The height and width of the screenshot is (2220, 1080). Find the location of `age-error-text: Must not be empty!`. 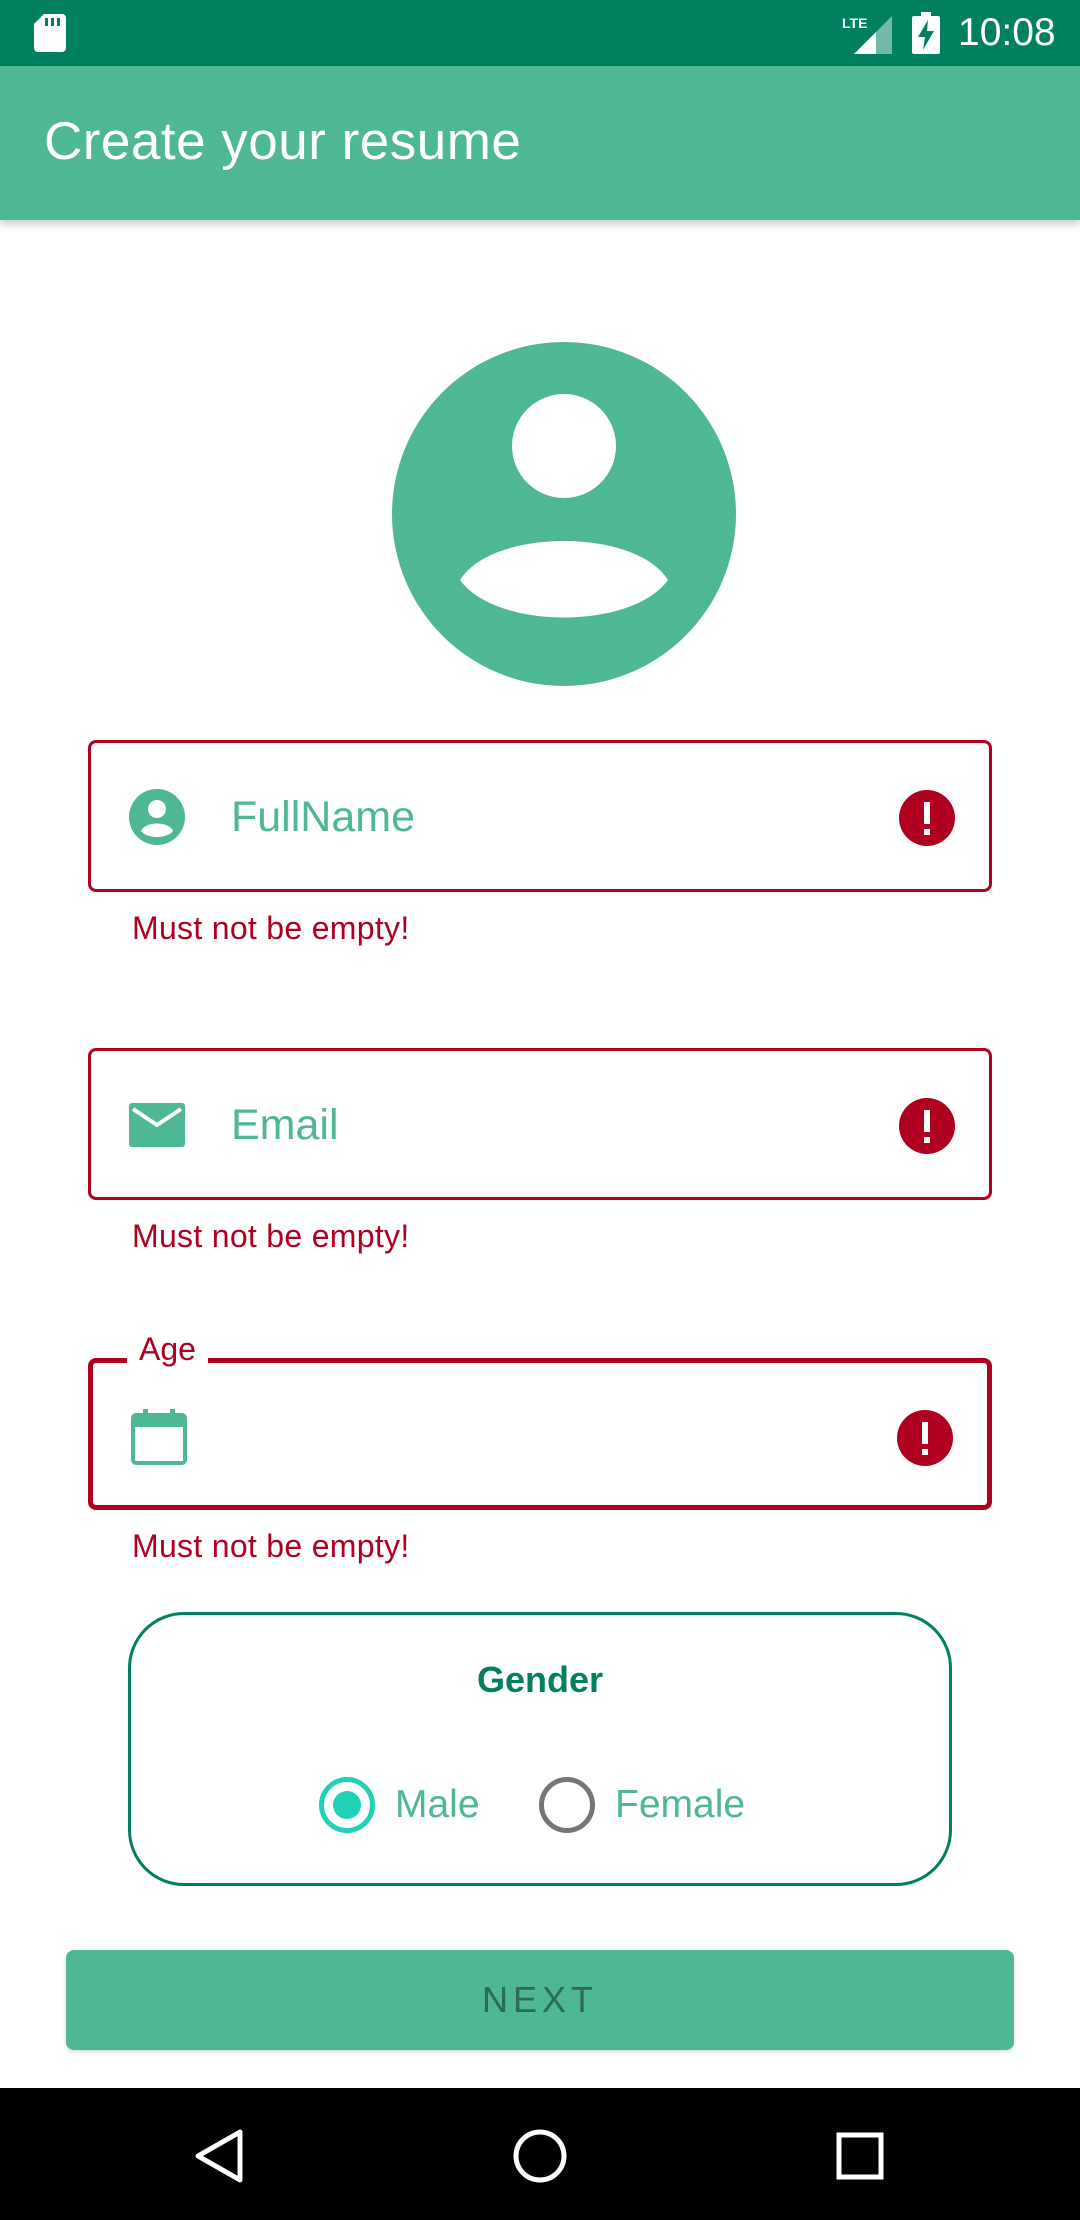

age-error-text: Must not be empty! is located at coordinates (271, 1546).